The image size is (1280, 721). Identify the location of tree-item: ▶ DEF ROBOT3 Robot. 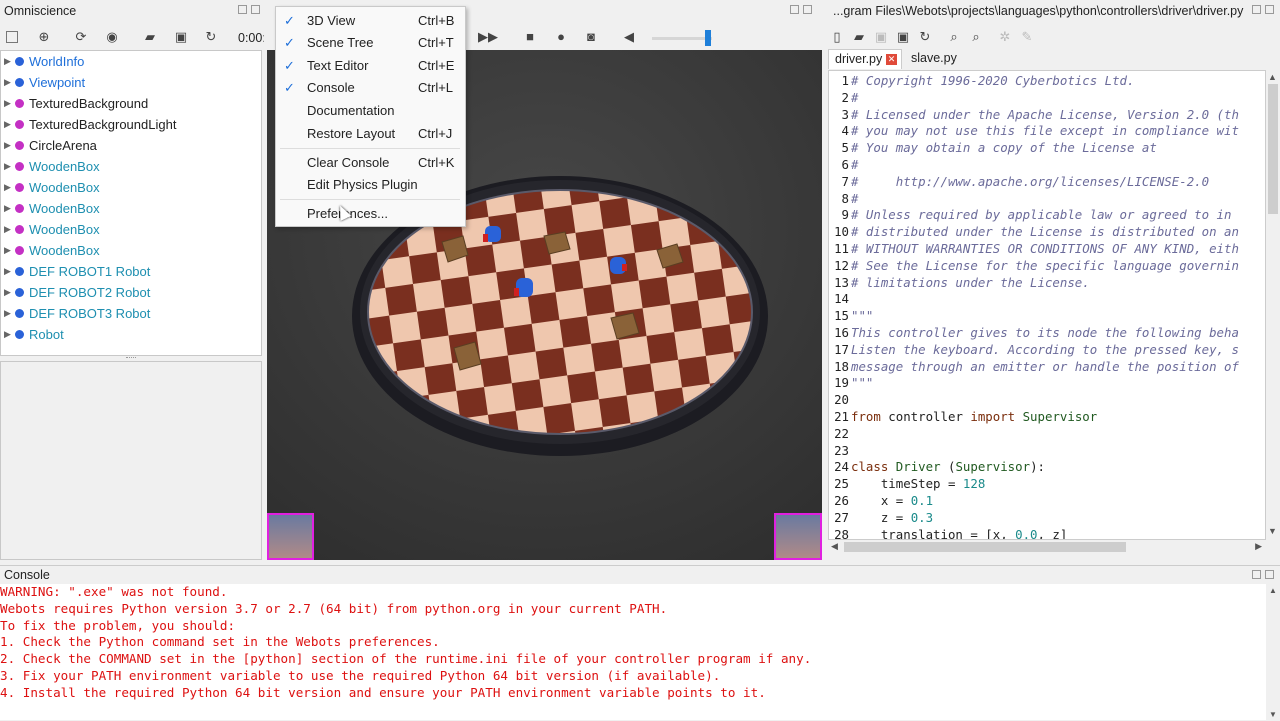
(130, 313).